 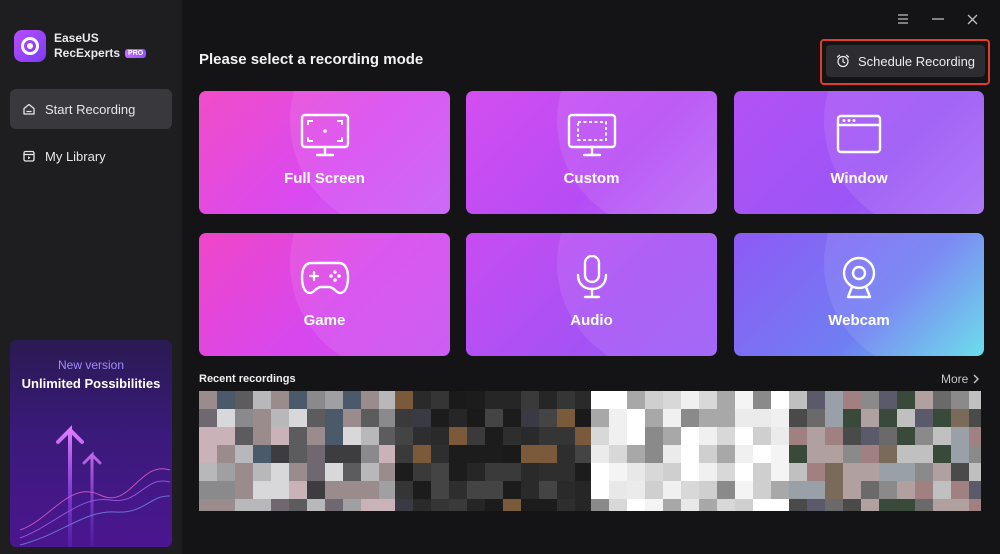 I want to click on promo-banner: New version Unlimited Possibilities, so click(x=91, y=443).